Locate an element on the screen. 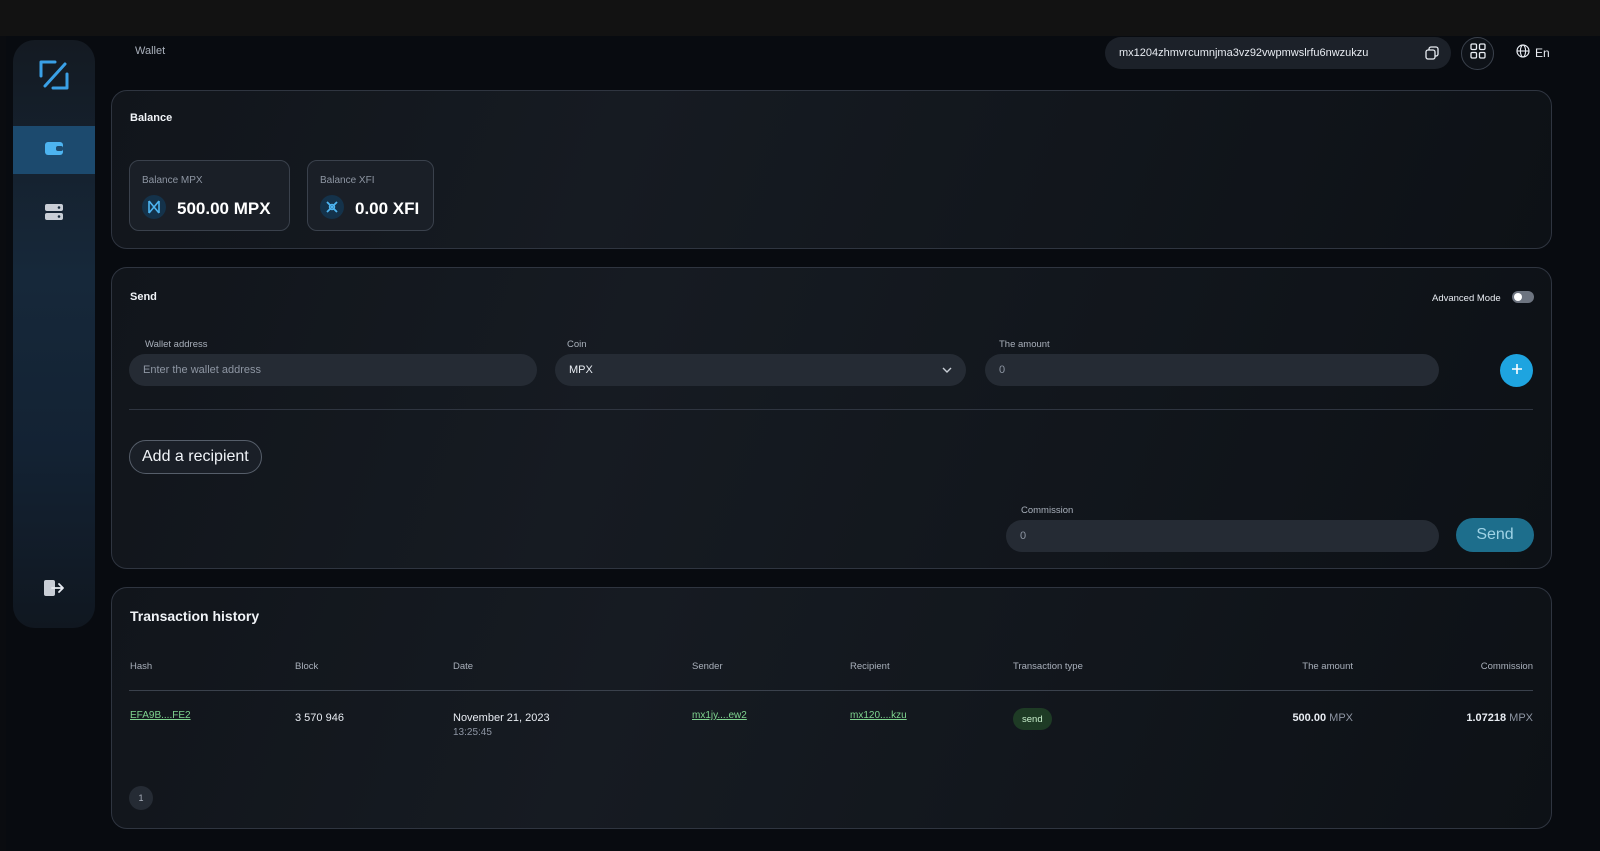 This screenshot has height=851, width=1600. qr-button is located at coordinates (1477, 53).